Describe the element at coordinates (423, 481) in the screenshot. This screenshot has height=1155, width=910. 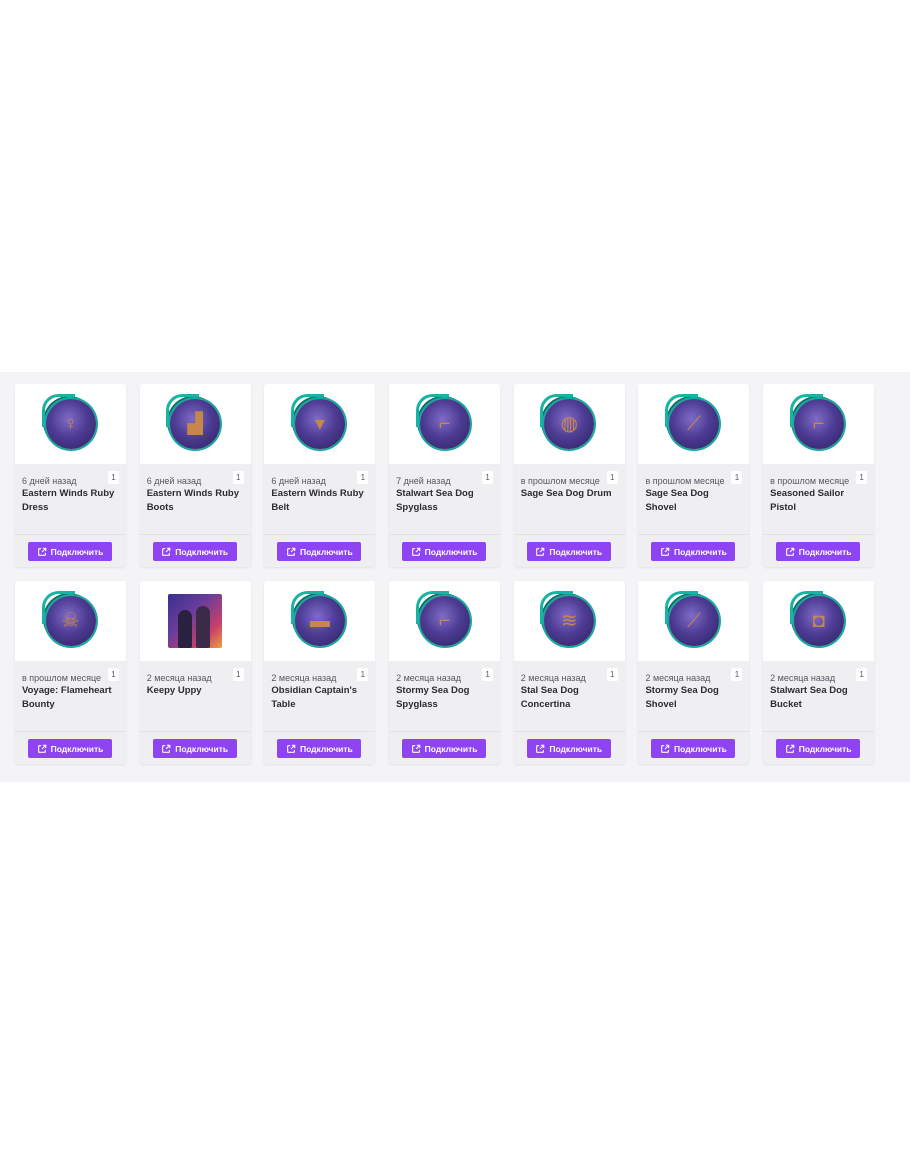
I see `item-time: 7 дней назад` at that location.